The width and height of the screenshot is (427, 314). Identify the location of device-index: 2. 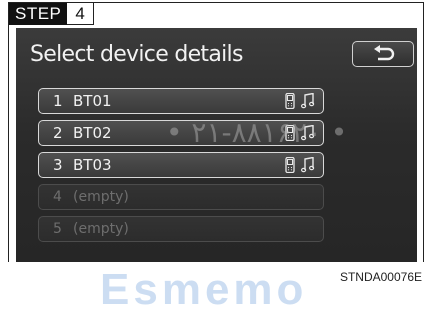
(58, 133).